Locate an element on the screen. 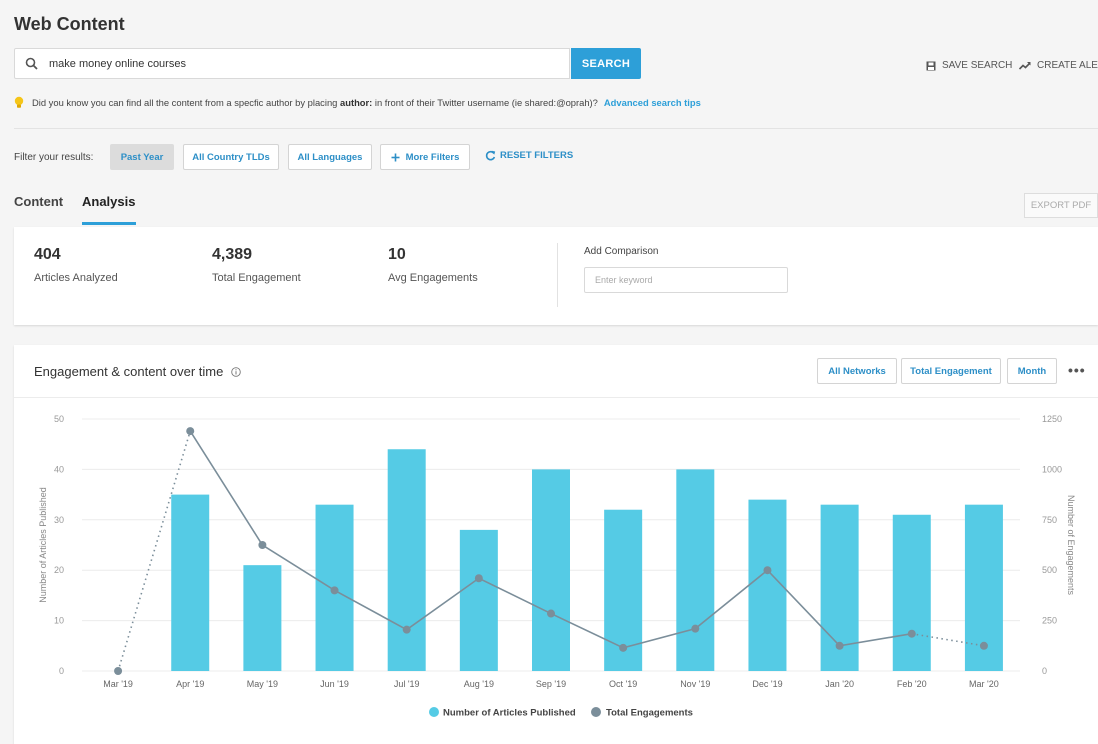 This screenshot has width=1098, height=744. legend-label-engagements: Total Engagements is located at coordinates (649, 713).